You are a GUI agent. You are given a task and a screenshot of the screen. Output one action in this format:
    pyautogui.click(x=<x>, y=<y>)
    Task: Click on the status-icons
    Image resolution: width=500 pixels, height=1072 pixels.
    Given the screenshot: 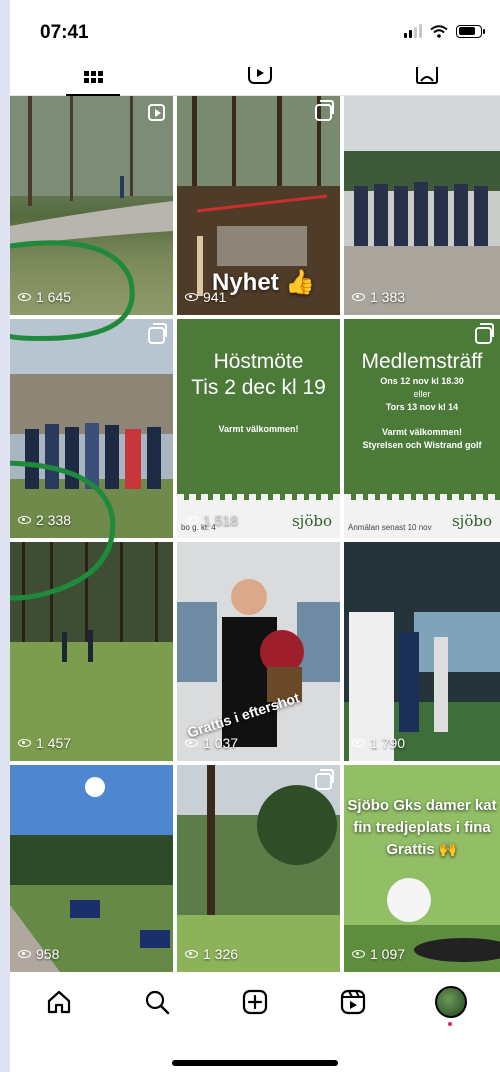 What is the action you would take?
    pyautogui.click(x=444, y=31)
    